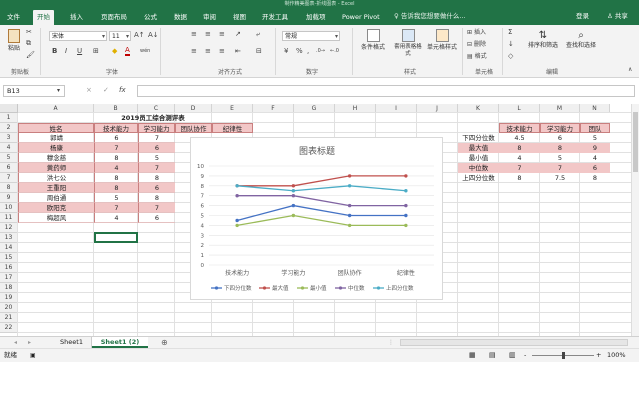  What do you see at coordinates (519, 128) in the screenshot?
I see `cell-stats-header-0: 技术能力` at bounding box center [519, 128].